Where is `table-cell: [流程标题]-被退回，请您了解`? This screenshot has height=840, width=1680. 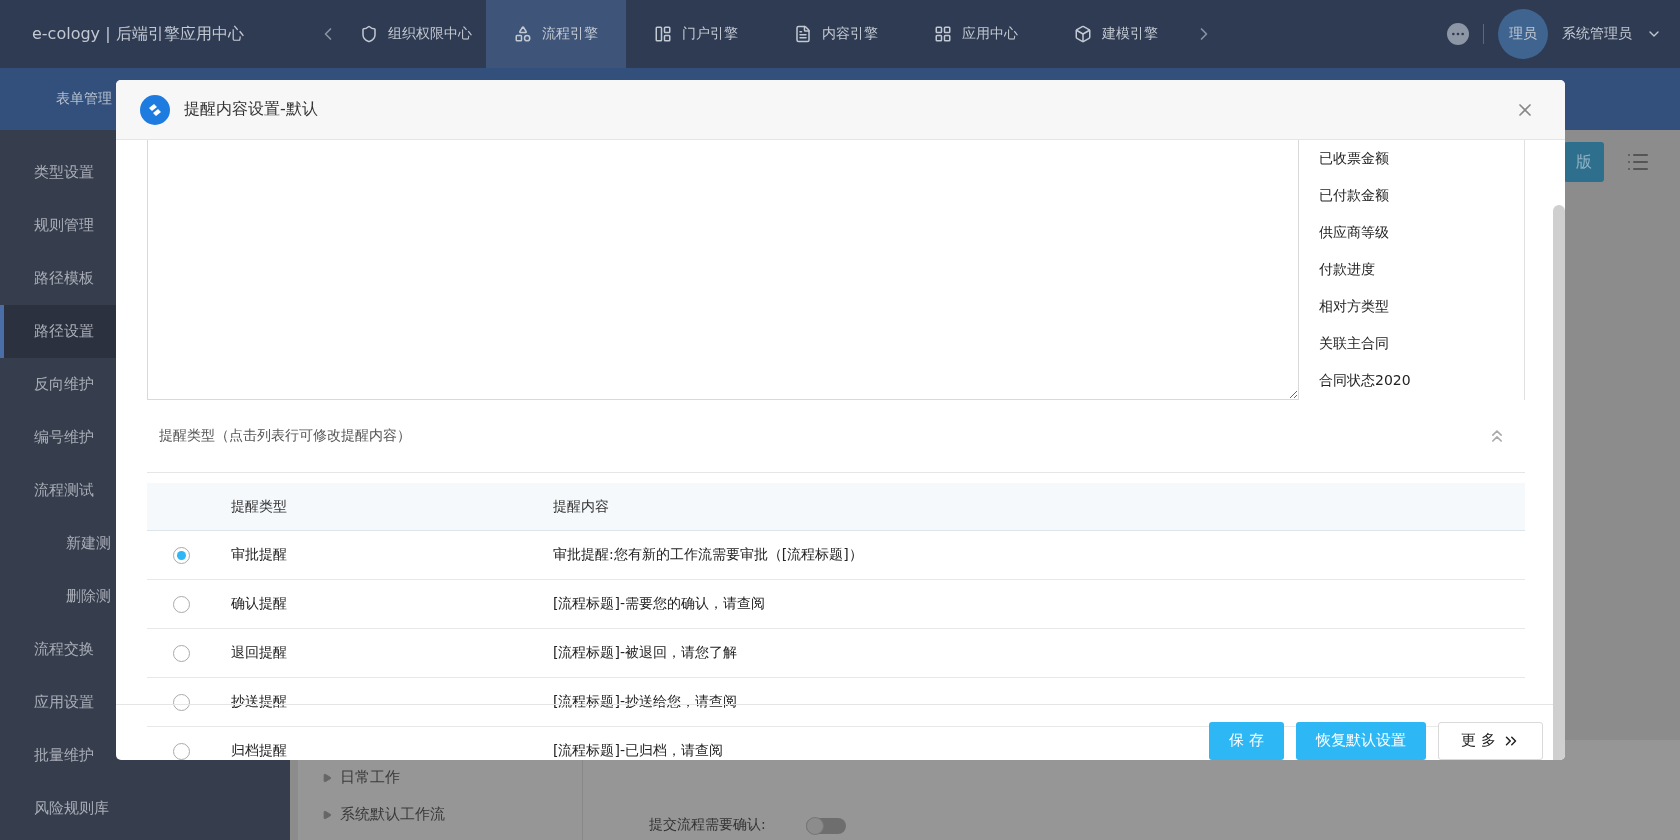 table-cell: [流程标题]-被退回，请您了解 is located at coordinates (1039, 653).